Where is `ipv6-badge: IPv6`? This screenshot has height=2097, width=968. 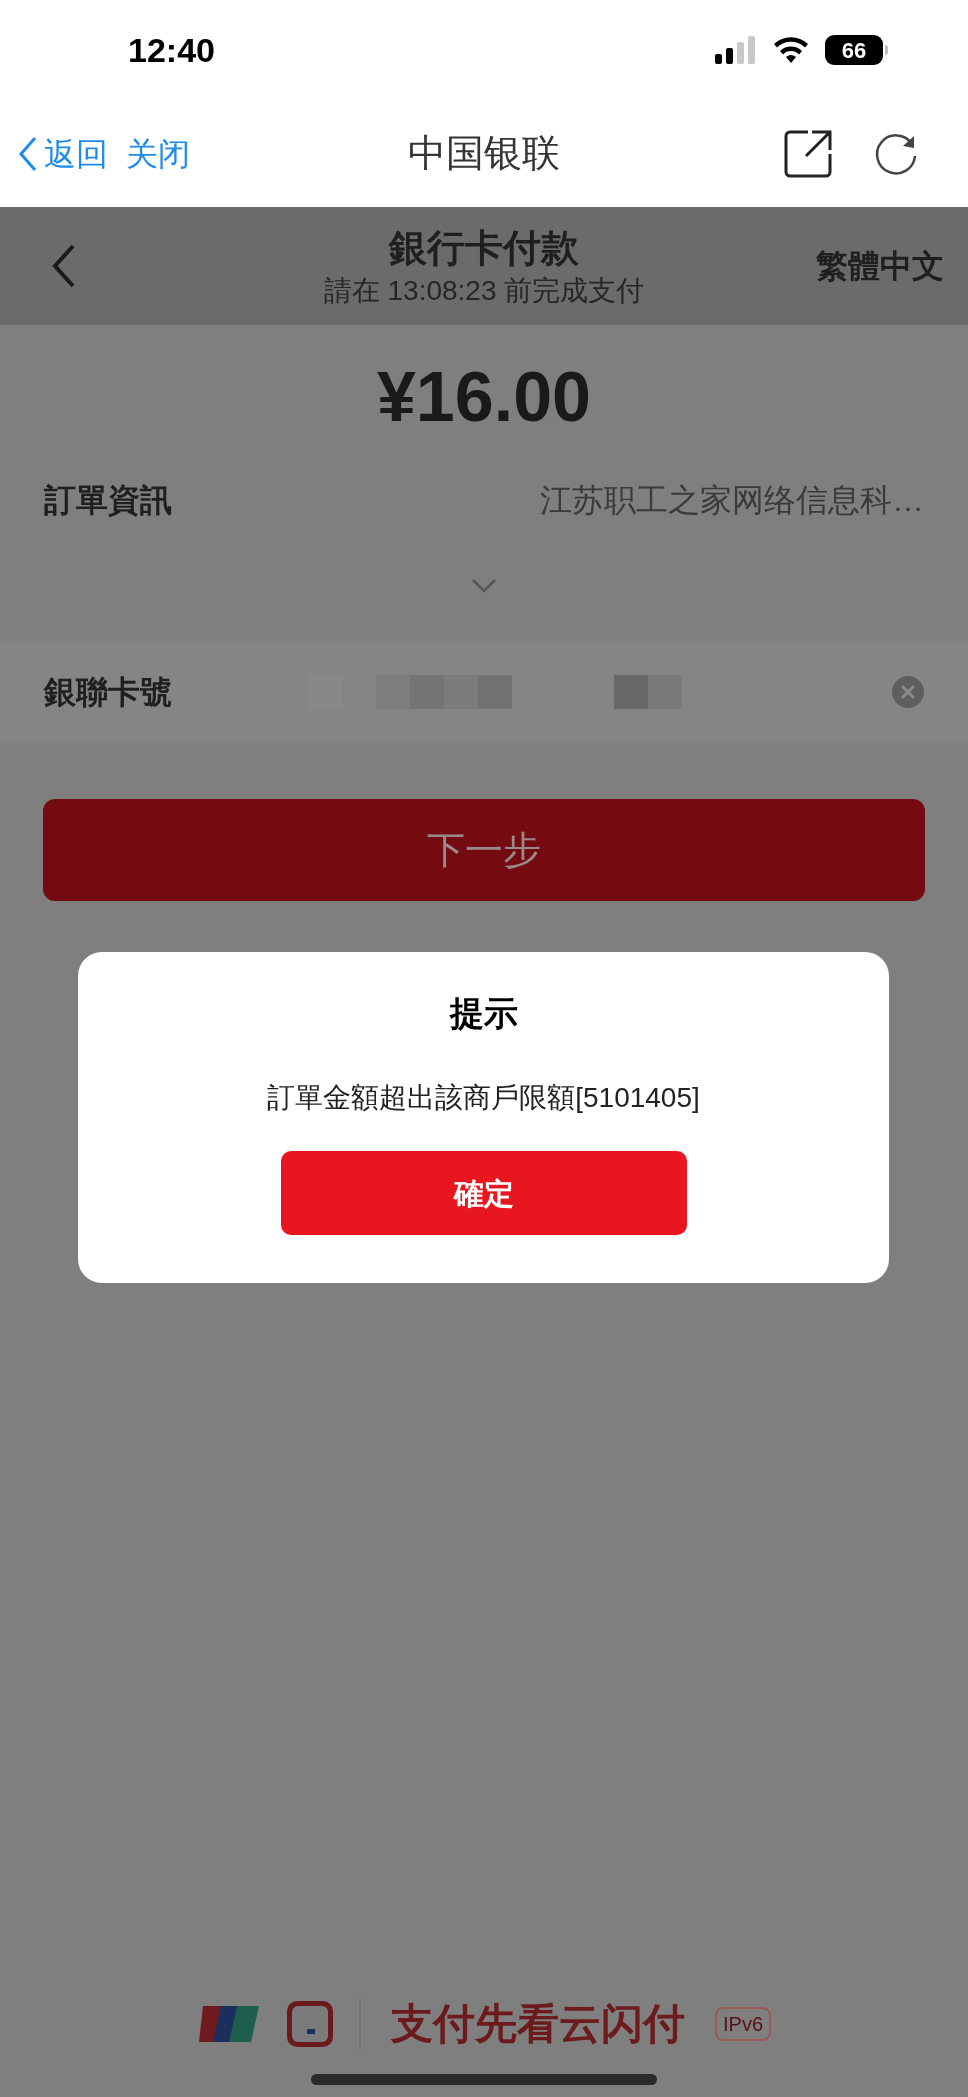 ipv6-badge: IPv6 is located at coordinates (743, 2024).